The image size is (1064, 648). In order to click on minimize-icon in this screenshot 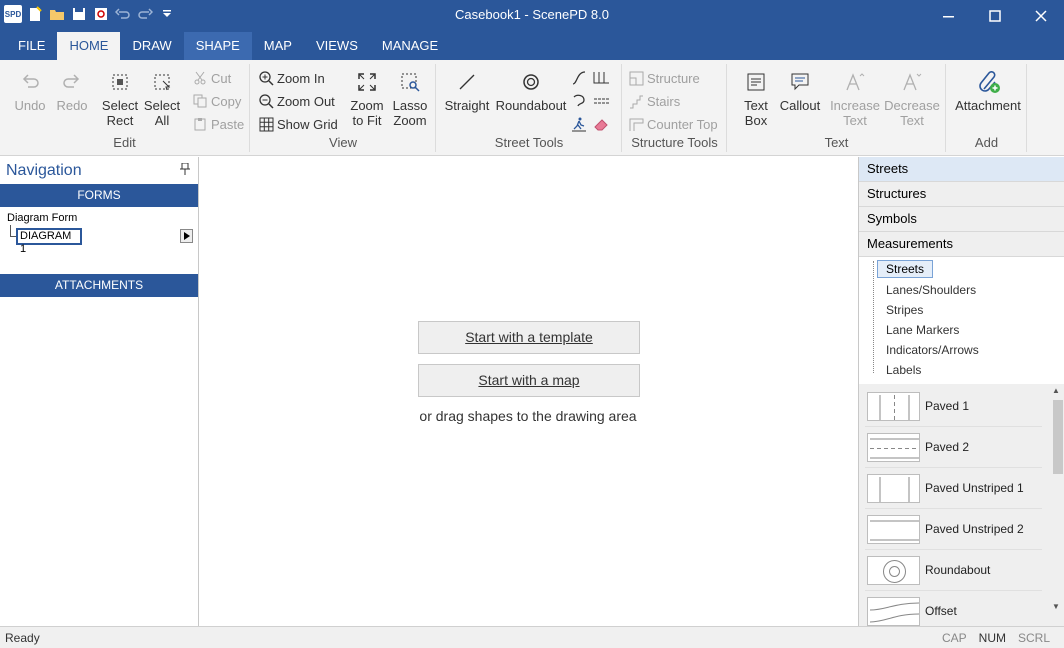, I will do `click(948, 17)`.